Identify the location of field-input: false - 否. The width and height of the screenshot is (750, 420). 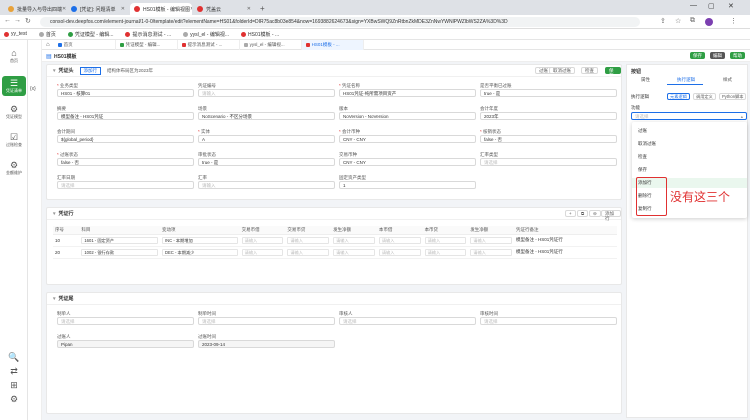
(125, 162).